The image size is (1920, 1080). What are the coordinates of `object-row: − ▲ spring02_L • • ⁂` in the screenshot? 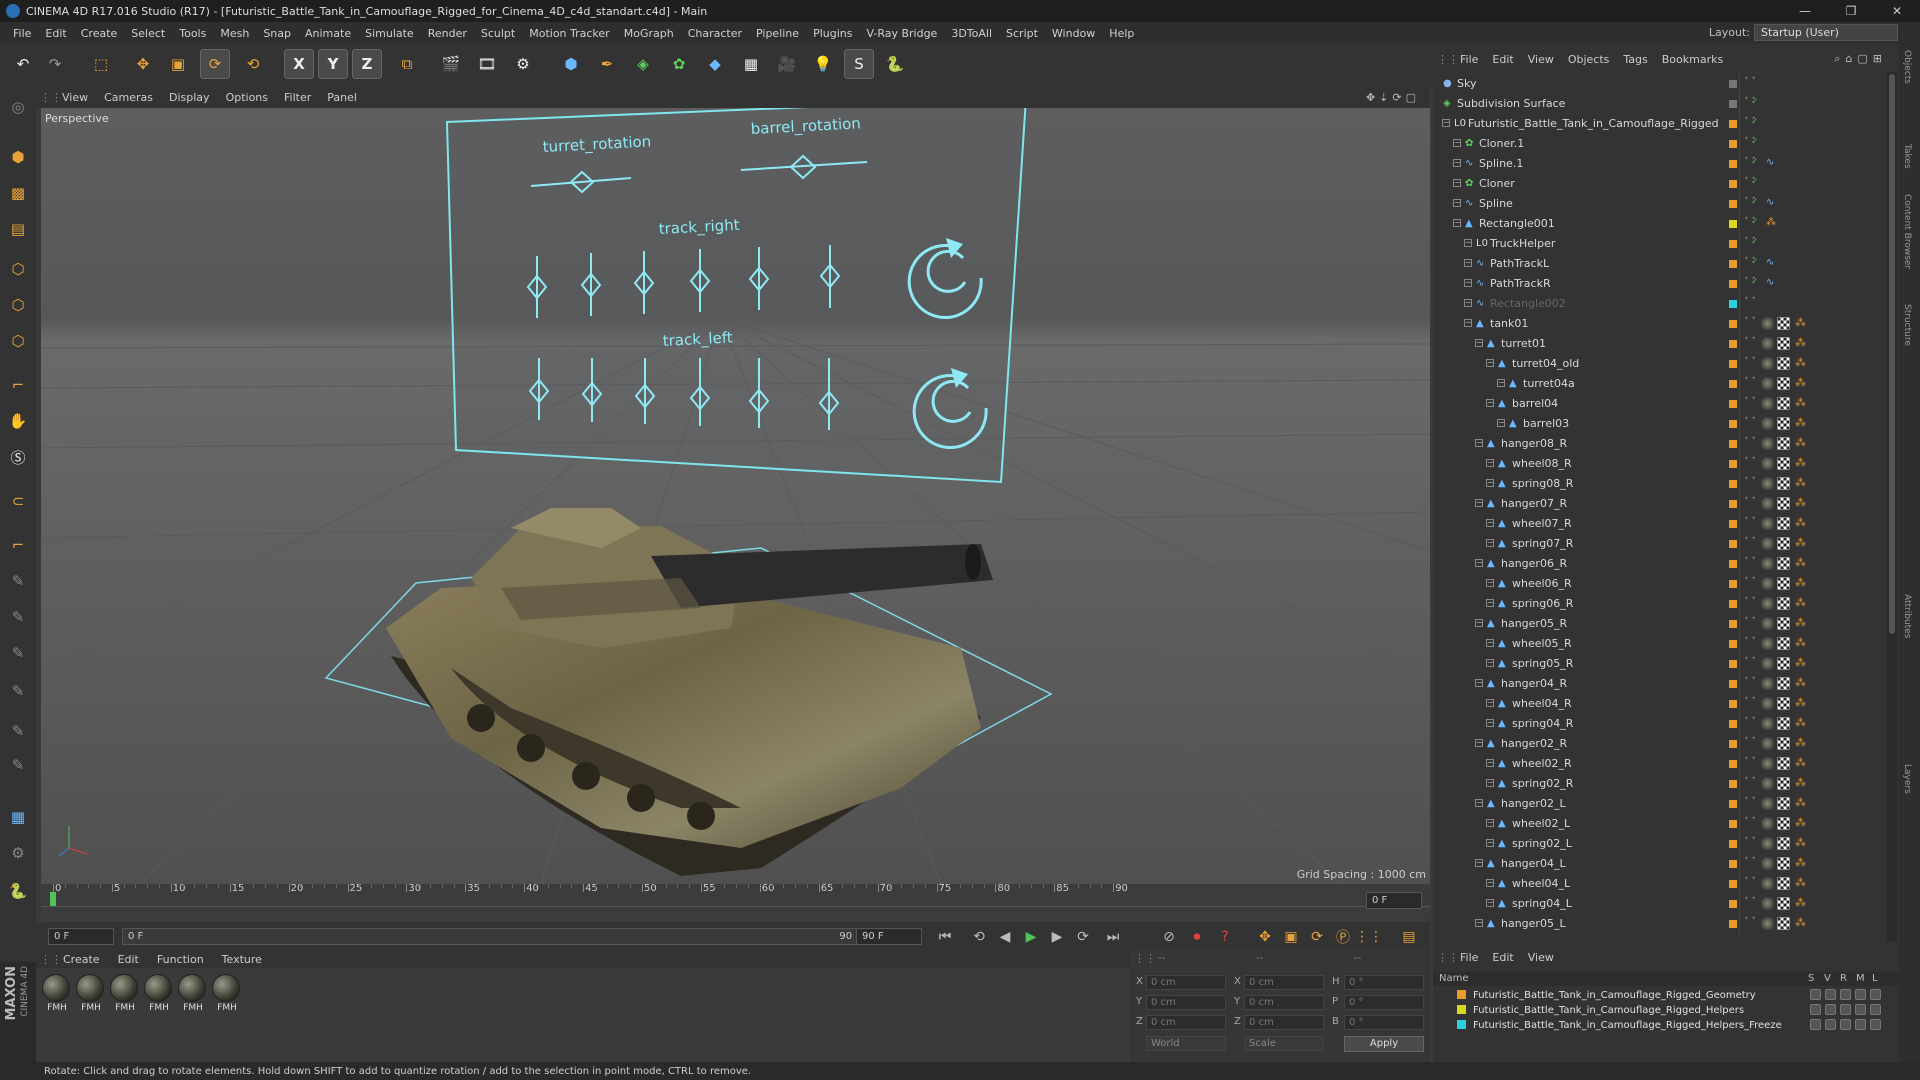 It's located at (1660, 844).